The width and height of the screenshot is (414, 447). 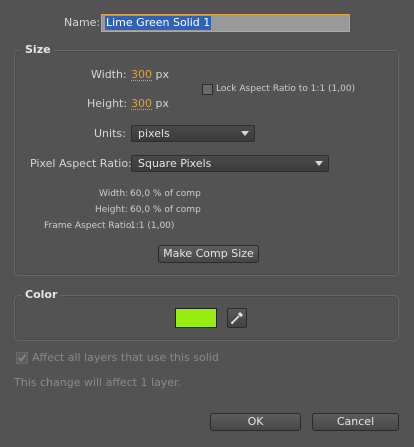 What do you see at coordinates (141, 103) in the screenshot?
I see `height-value: 300` at bounding box center [141, 103].